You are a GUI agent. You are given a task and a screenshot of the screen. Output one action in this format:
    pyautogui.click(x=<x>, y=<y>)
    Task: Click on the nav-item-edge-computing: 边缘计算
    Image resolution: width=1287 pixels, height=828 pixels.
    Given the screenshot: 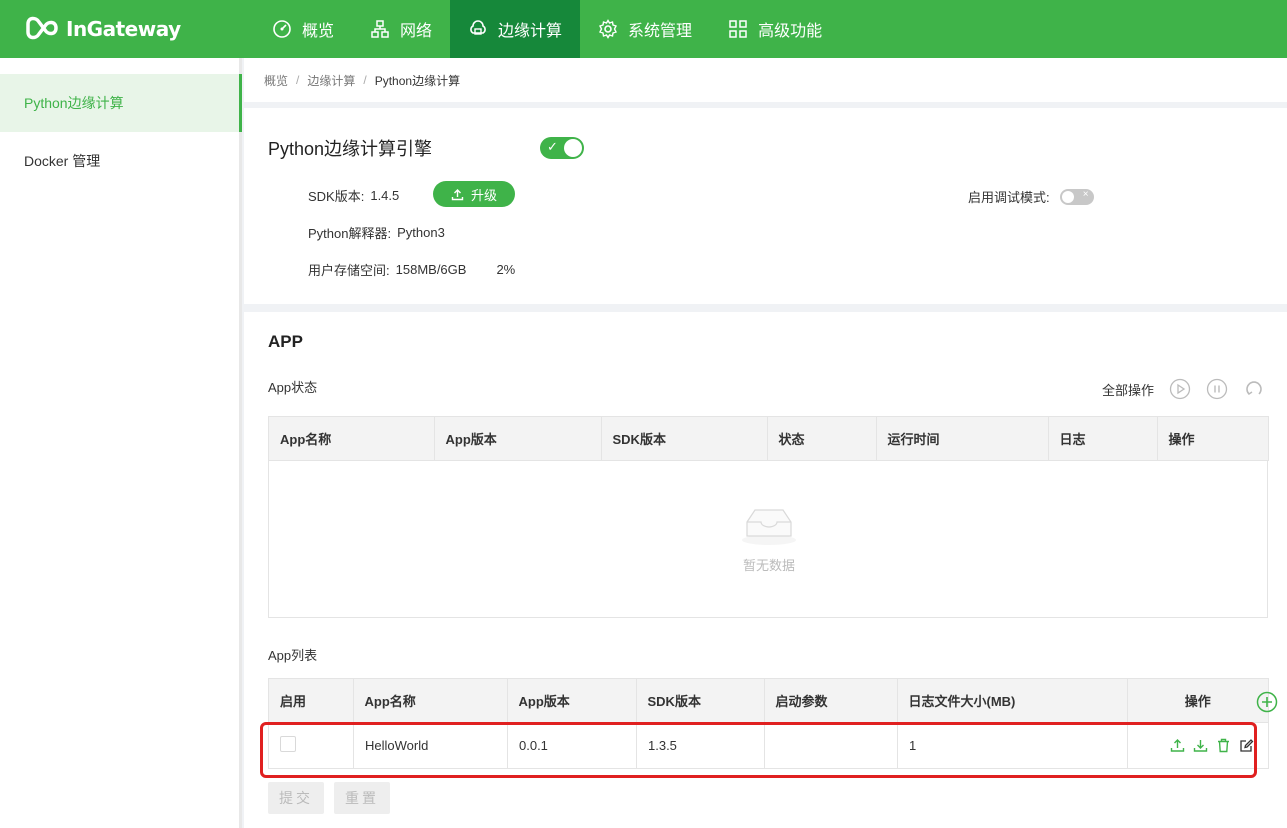 What is the action you would take?
    pyautogui.click(x=515, y=29)
    